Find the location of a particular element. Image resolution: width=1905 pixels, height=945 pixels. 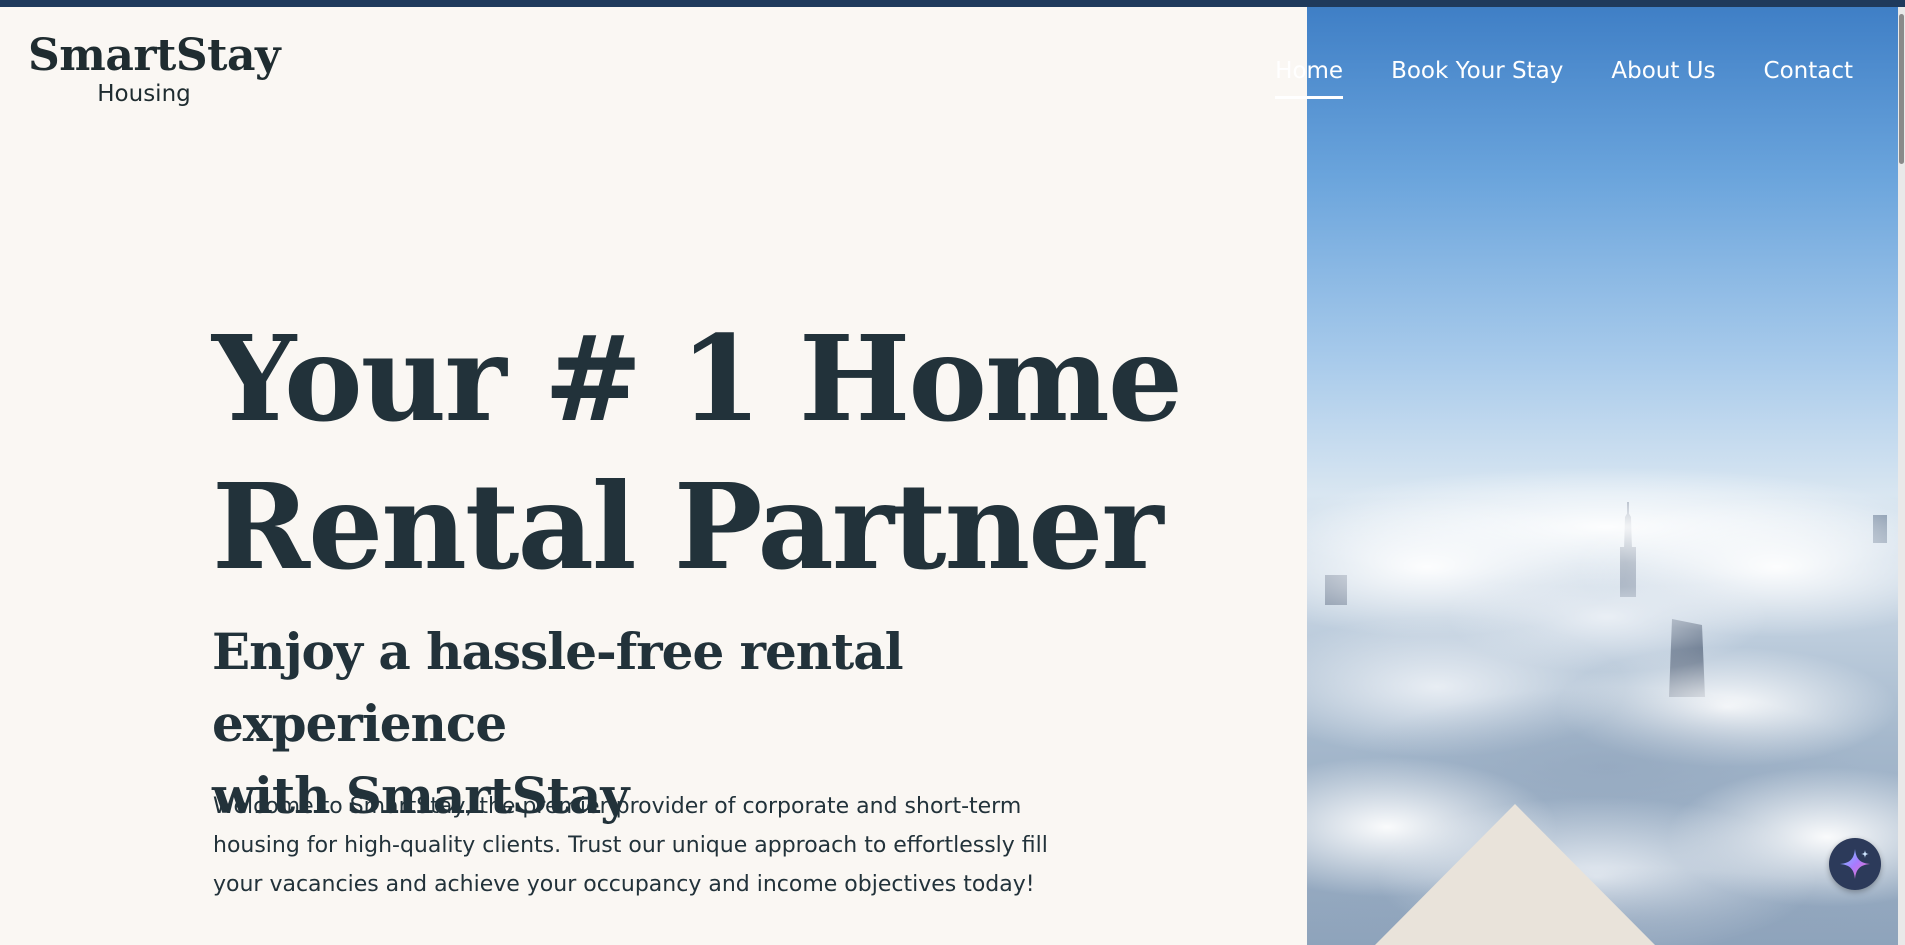

logo-brand-name: SmartStay is located at coordinates (154, 55).